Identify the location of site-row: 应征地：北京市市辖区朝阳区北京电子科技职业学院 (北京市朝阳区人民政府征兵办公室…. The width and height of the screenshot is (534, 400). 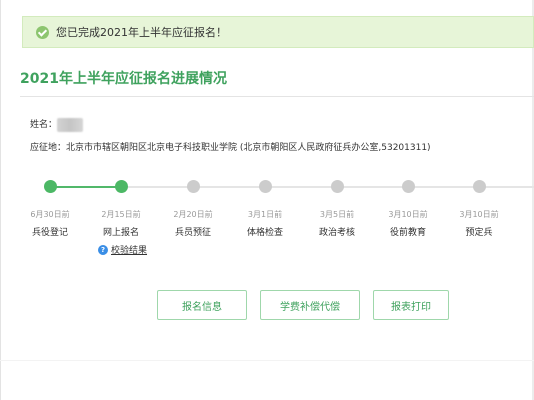
(230, 146).